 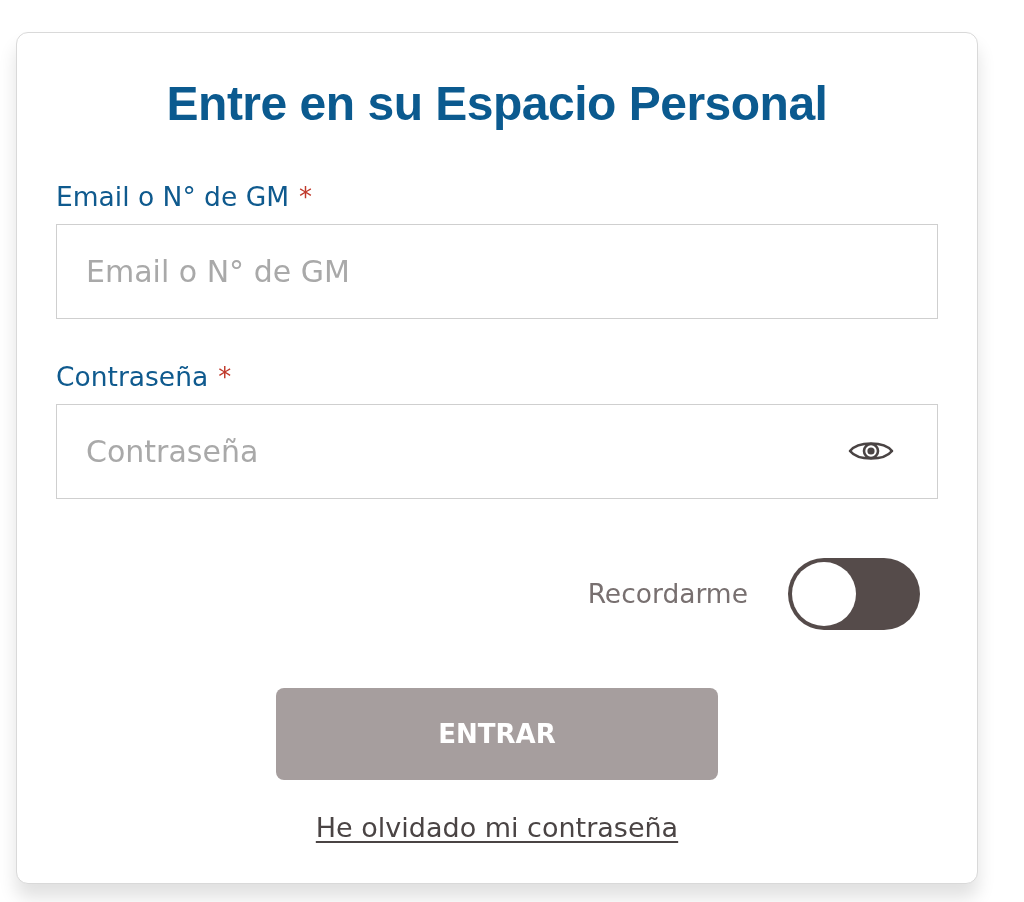 What do you see at coordinates (497, 271) in the screenshot?
I see `email-field: Email o N° de GM` at bounding box center [497, 271].